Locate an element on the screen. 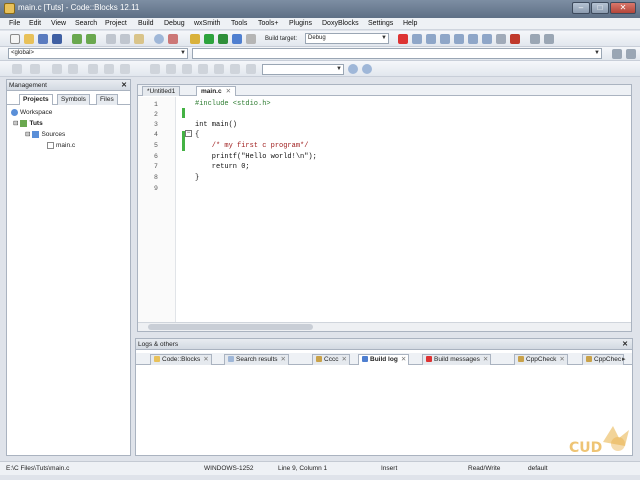  menu-edit: Edit is located at coordinates (35, 23).